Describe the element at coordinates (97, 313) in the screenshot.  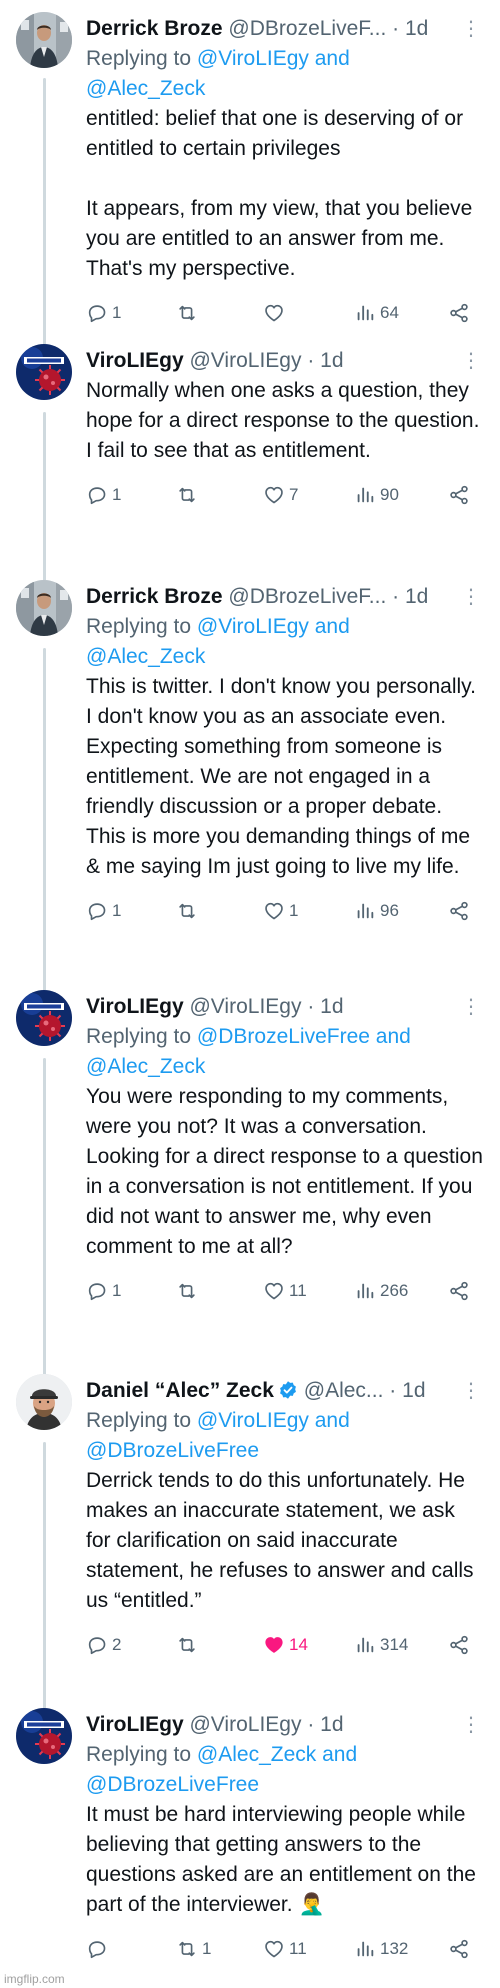
I see `reply-icon` at that location.